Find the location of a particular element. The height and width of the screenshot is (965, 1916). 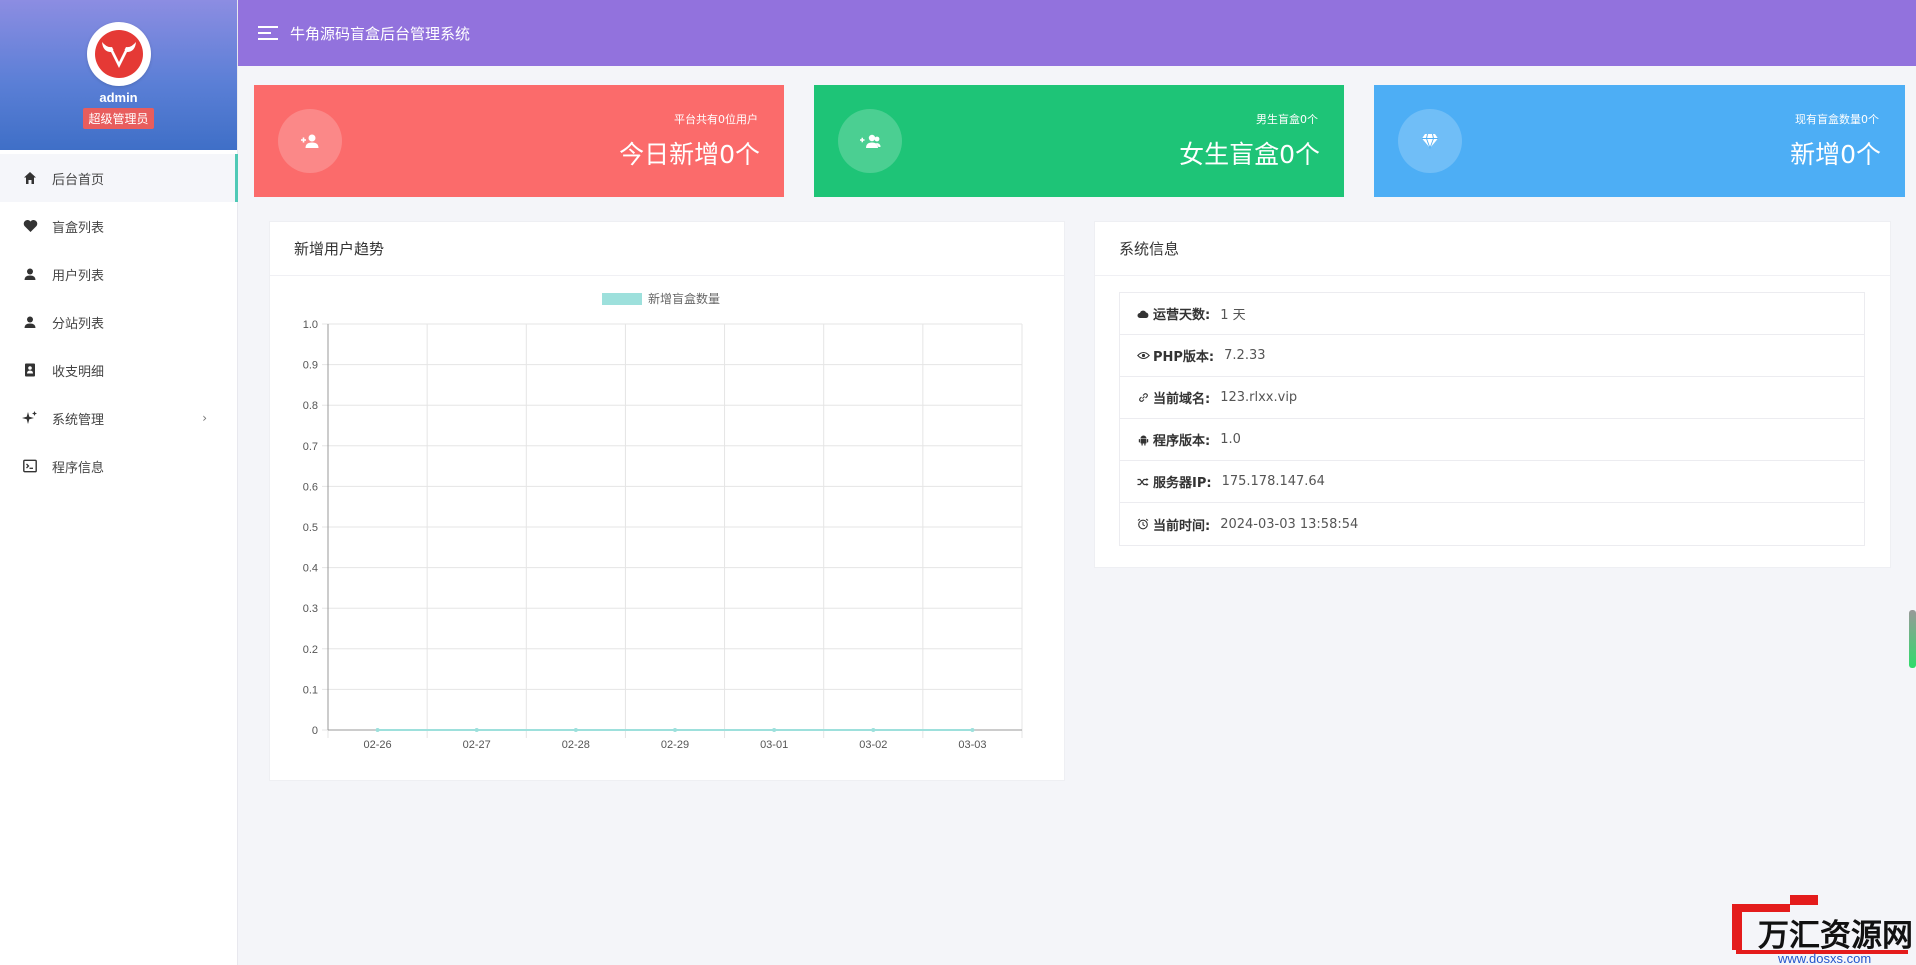

cloud-icon is located at coordinates (1143, 314).